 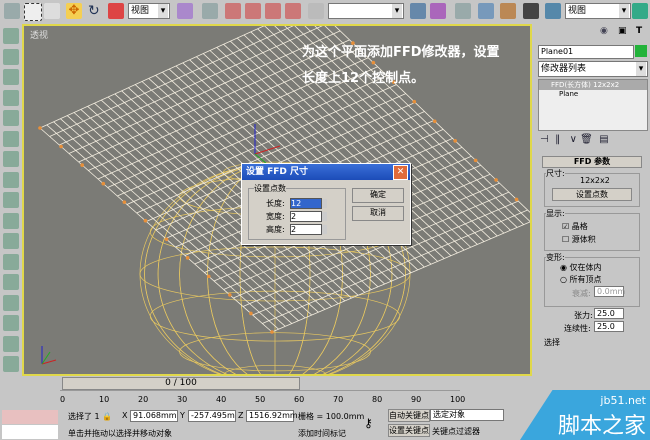 What do you see at coordinates (181, 383) in the screenshot?
I see `time-slider: 0 / 100` at bounding box center [181, 383].